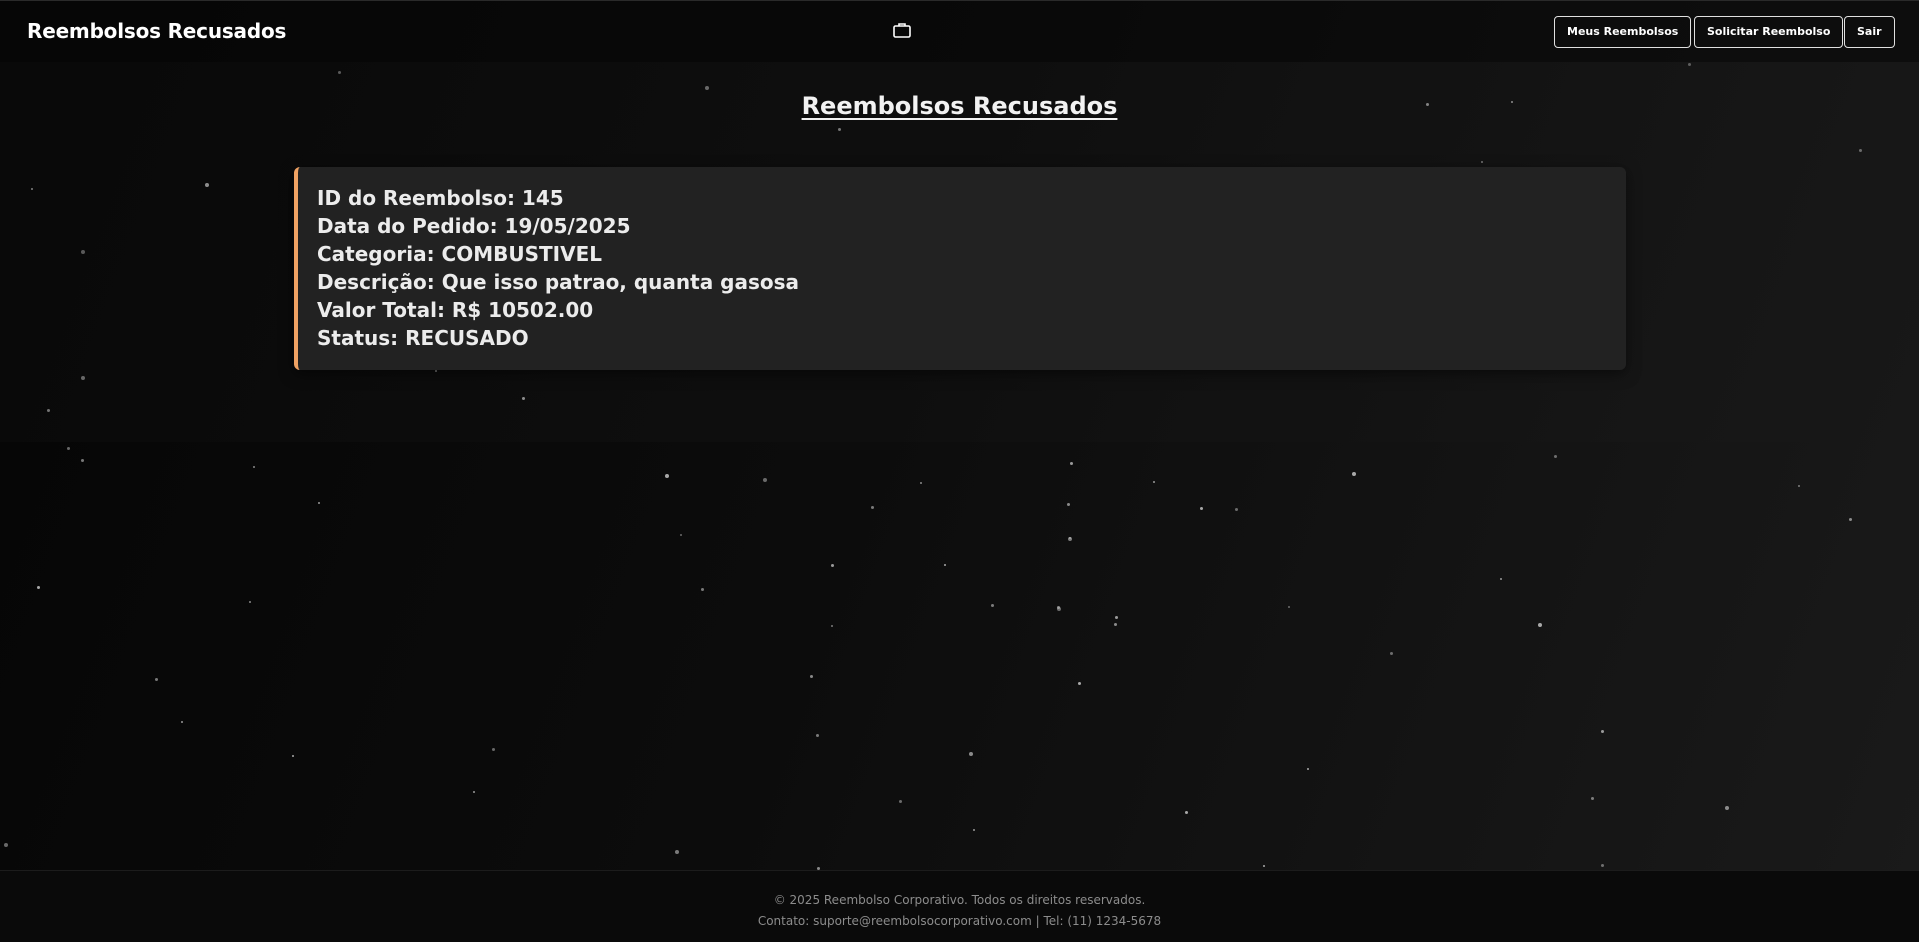  Describe the element at coordinates (902, 30) in the screenshot. I see `briefcase-icon` at that location.